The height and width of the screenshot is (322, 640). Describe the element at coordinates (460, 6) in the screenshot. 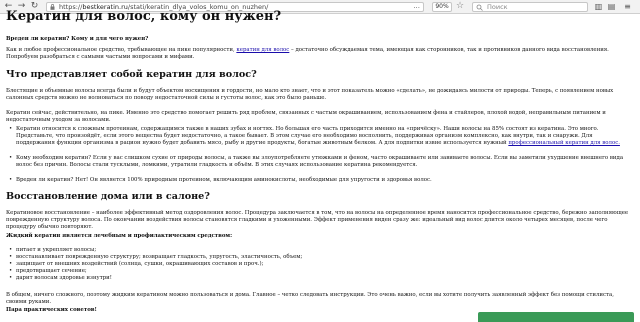

I see `bookmark-star-icon: ☆` at that location.